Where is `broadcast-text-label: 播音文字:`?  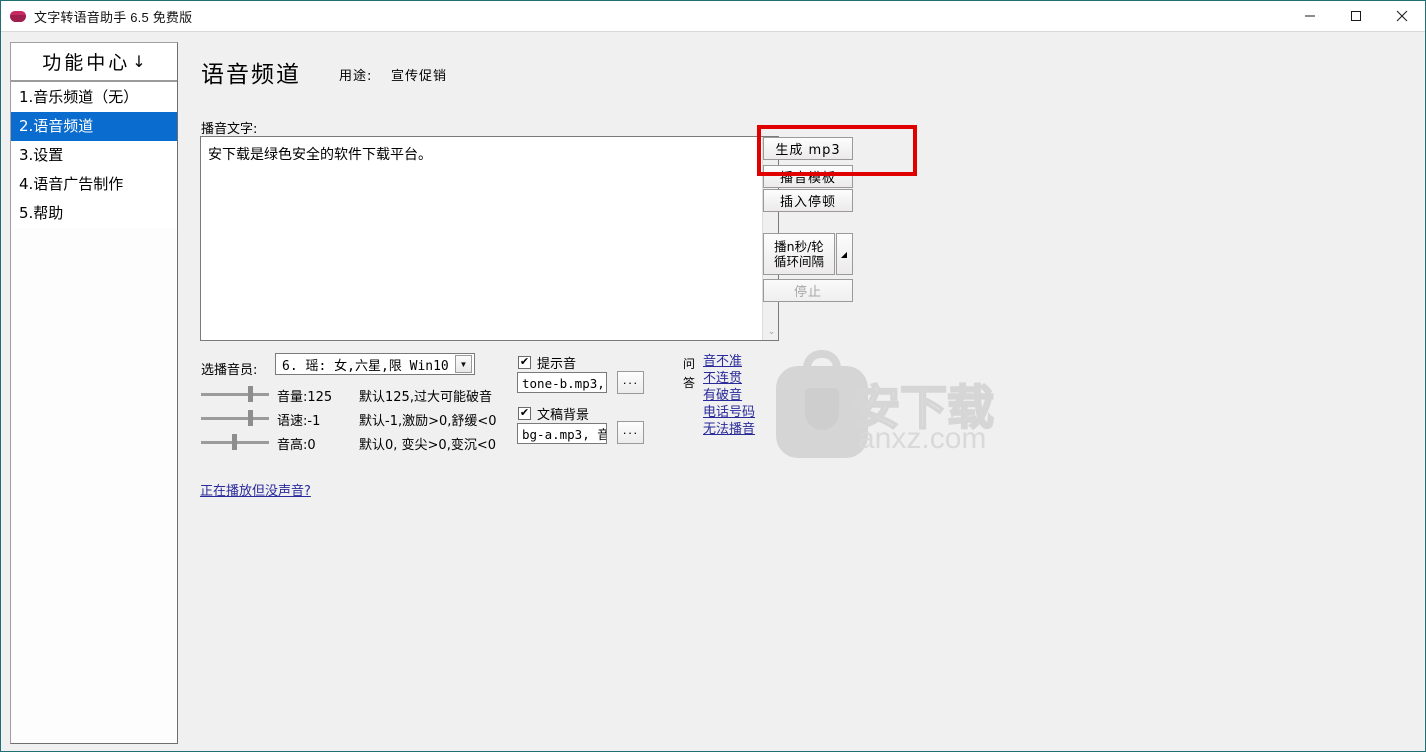 broadcast-text-label: 播音文字: is located at coordinates (229, 129).